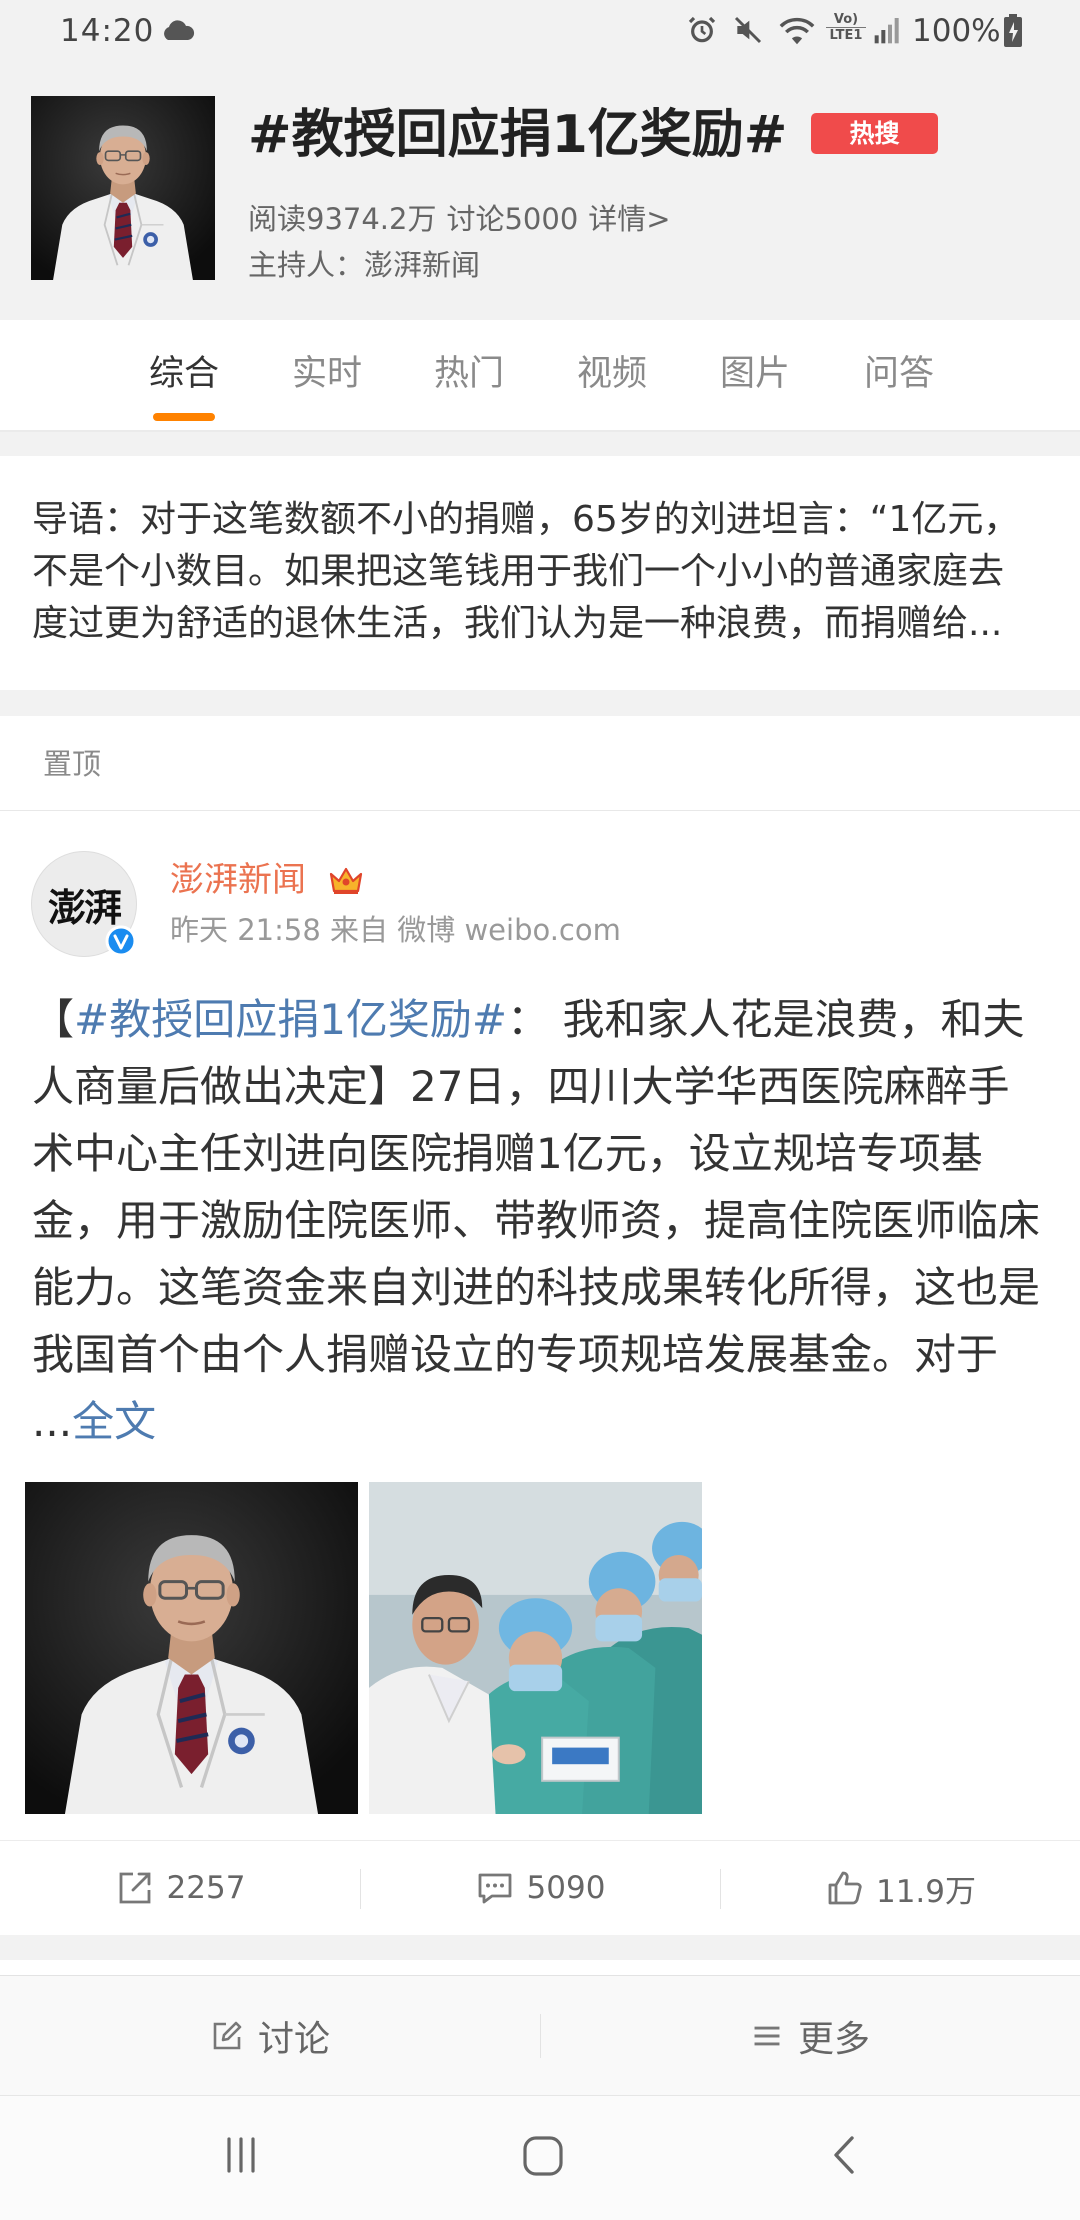 The width and height of the screenshot is (1080, 2220). I want to click on tab-label: 视频, so click(611, 374).